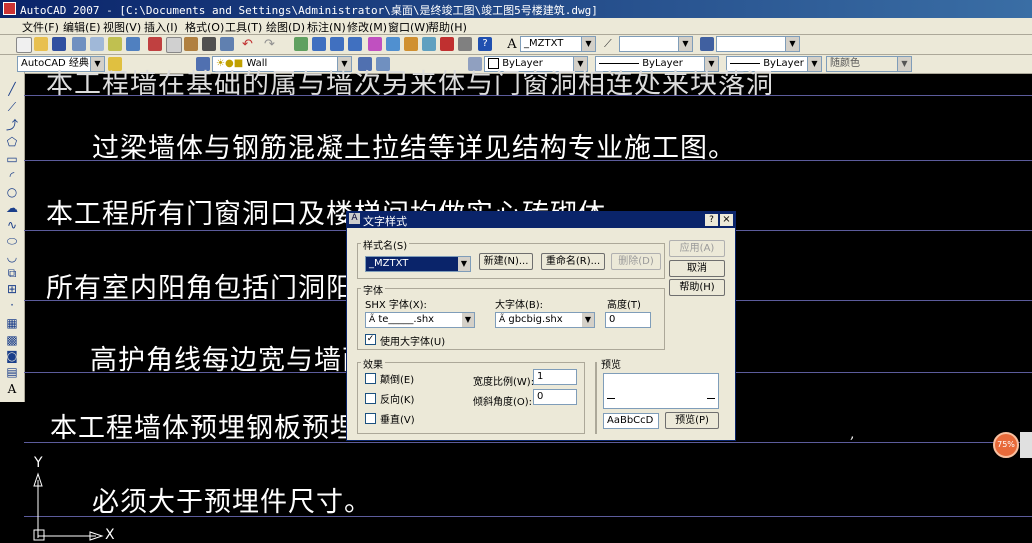  Describe the element at coordinates (631, 421) in the screenshot. I see `preview-text-input: AaBbCcD` at that location.